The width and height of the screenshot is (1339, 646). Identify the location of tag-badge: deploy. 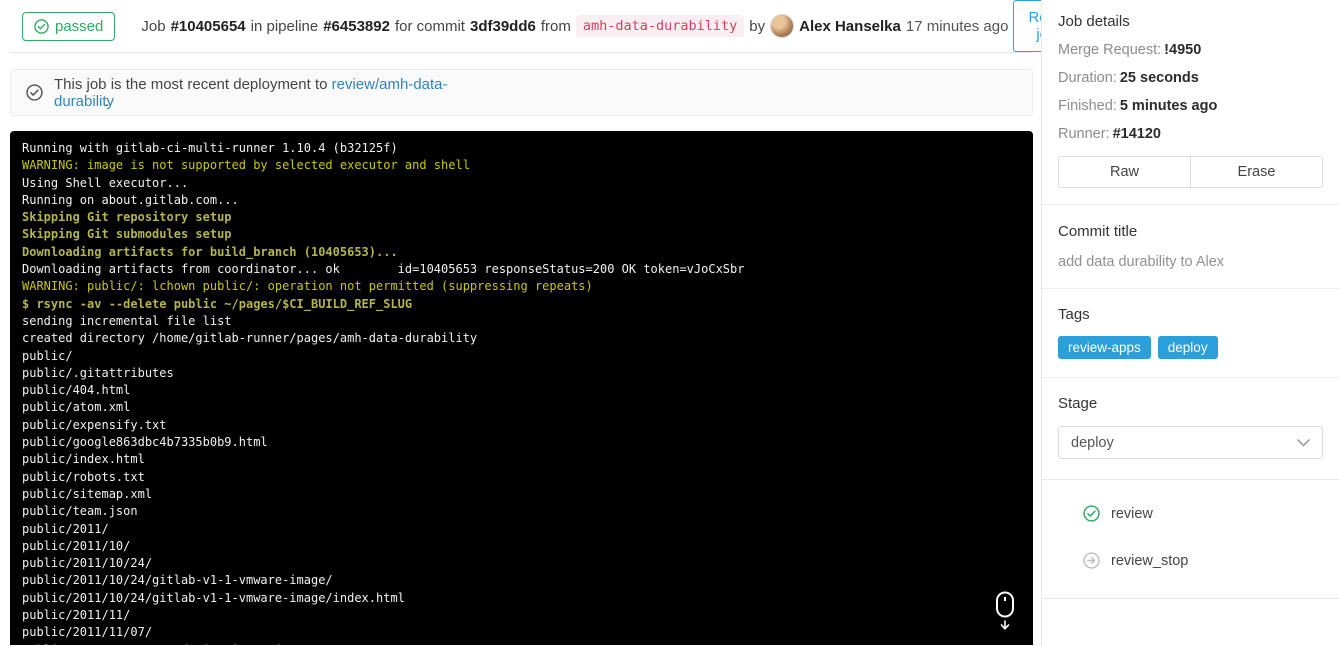
(1187, 347).